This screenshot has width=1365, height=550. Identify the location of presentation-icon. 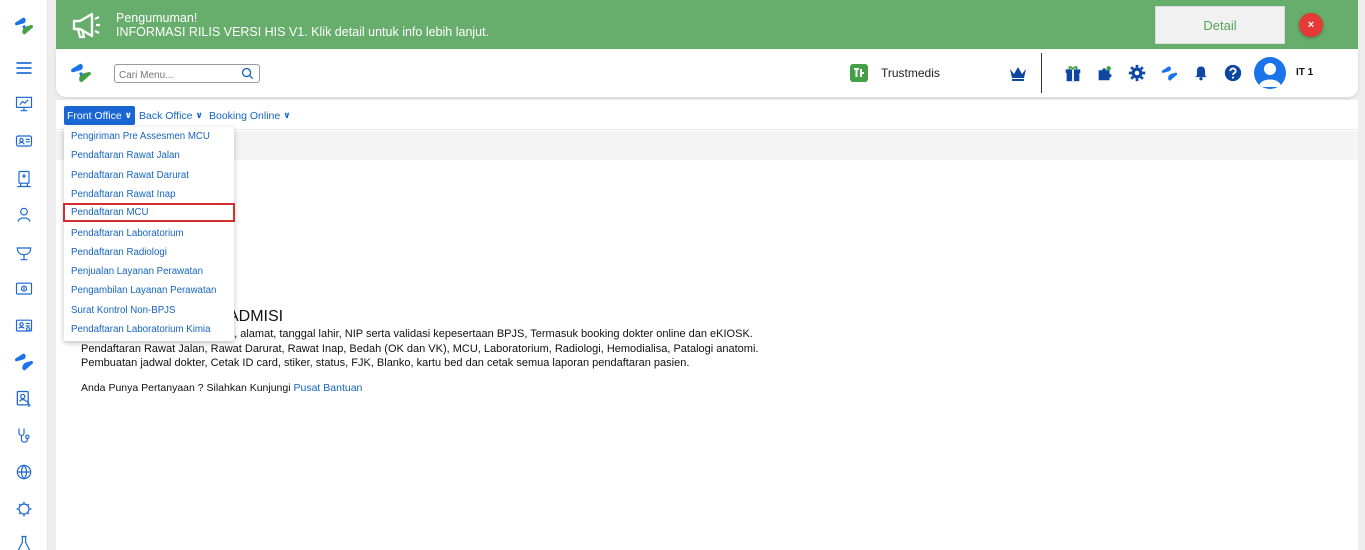
(24, 104).